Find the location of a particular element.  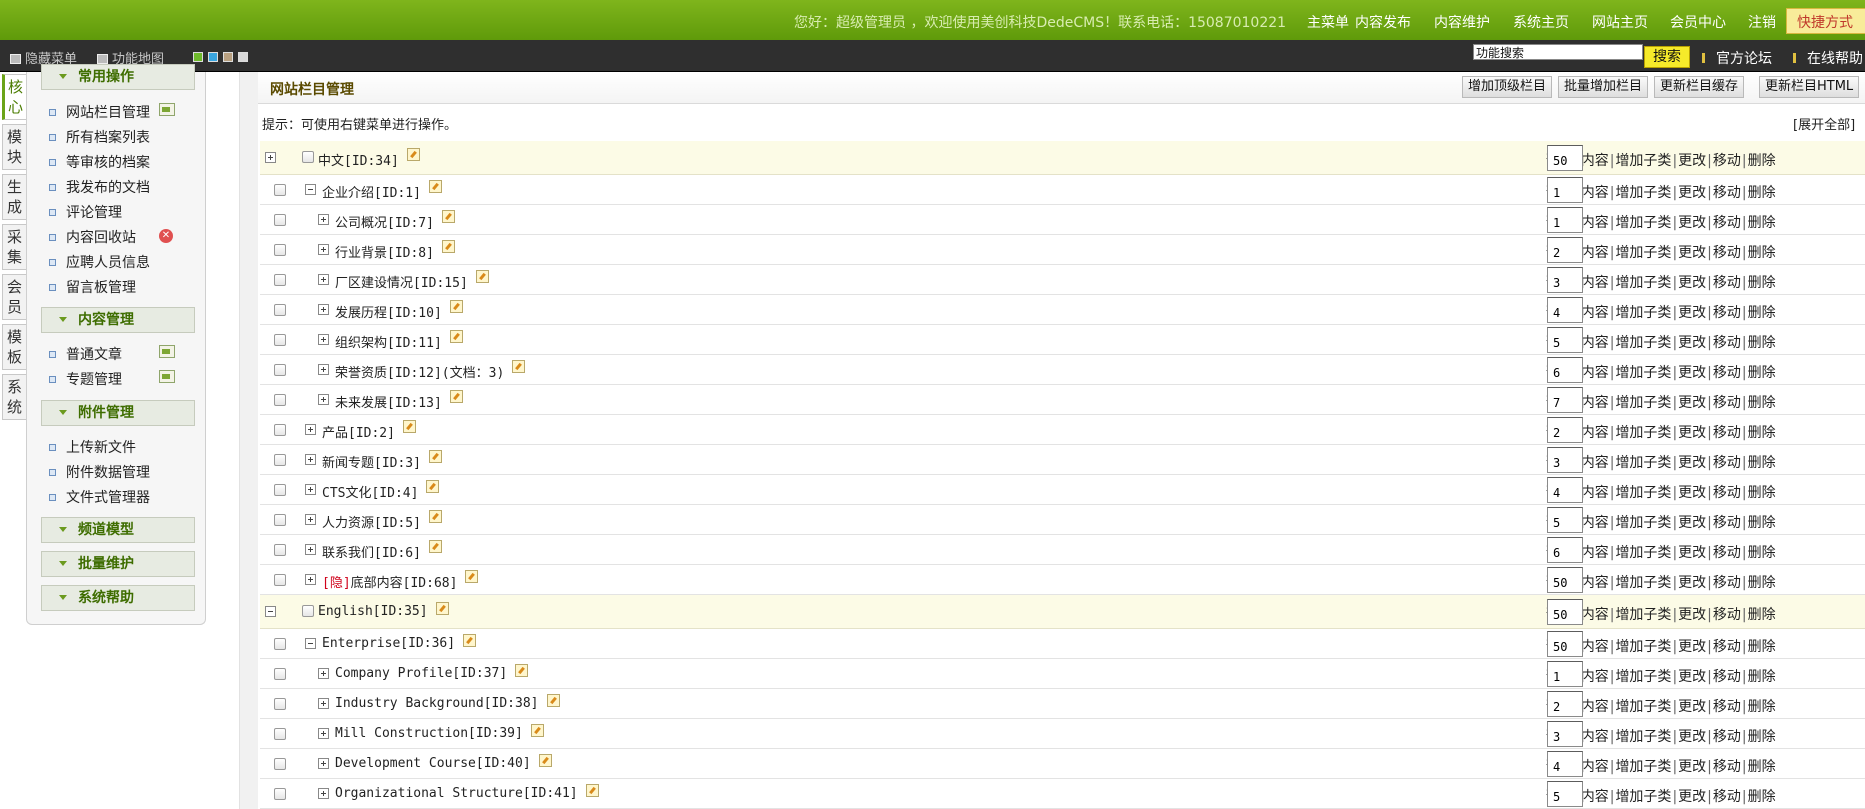

nav-content-maintain: 内容维护 is located at coordinates (1462, 22).